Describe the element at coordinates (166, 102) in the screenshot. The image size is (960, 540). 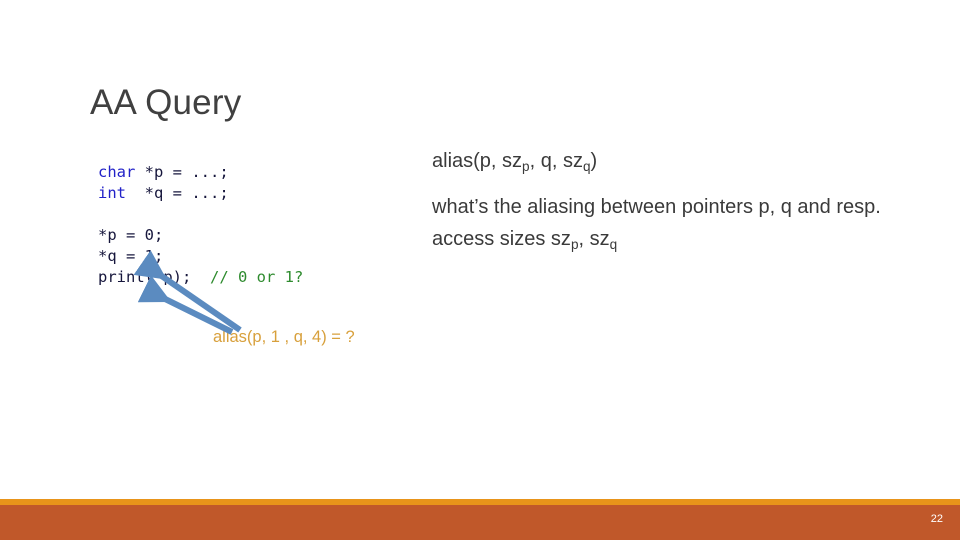
I see `page-title: AA Query` at that location.